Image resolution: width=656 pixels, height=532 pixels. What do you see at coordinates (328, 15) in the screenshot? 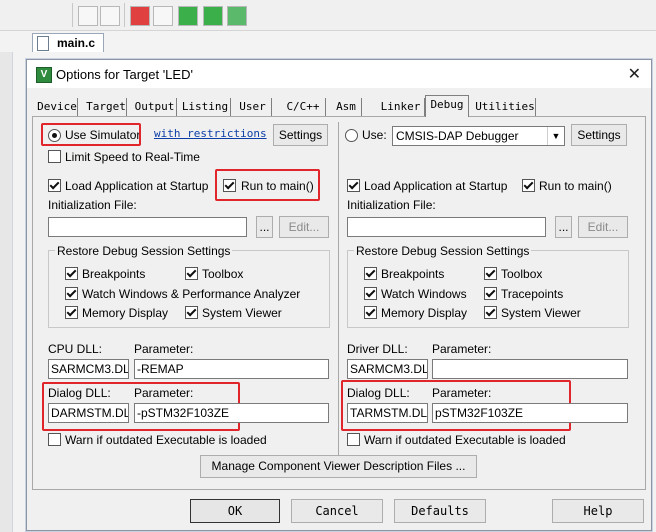
I see `ide-toolbar` at bounding box center [328, 15].